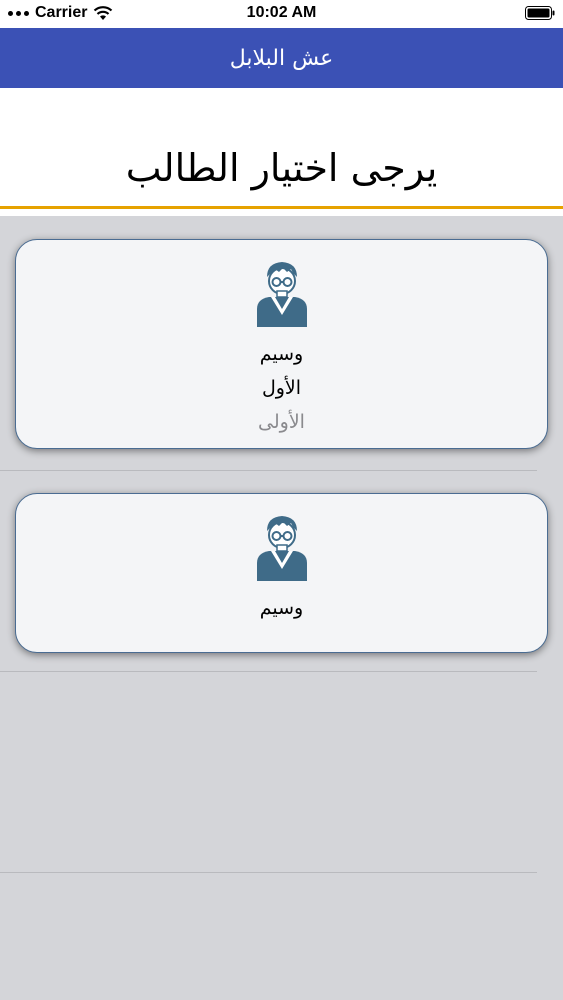  I want to click on student-line-2: الأول, so click(281, 388).